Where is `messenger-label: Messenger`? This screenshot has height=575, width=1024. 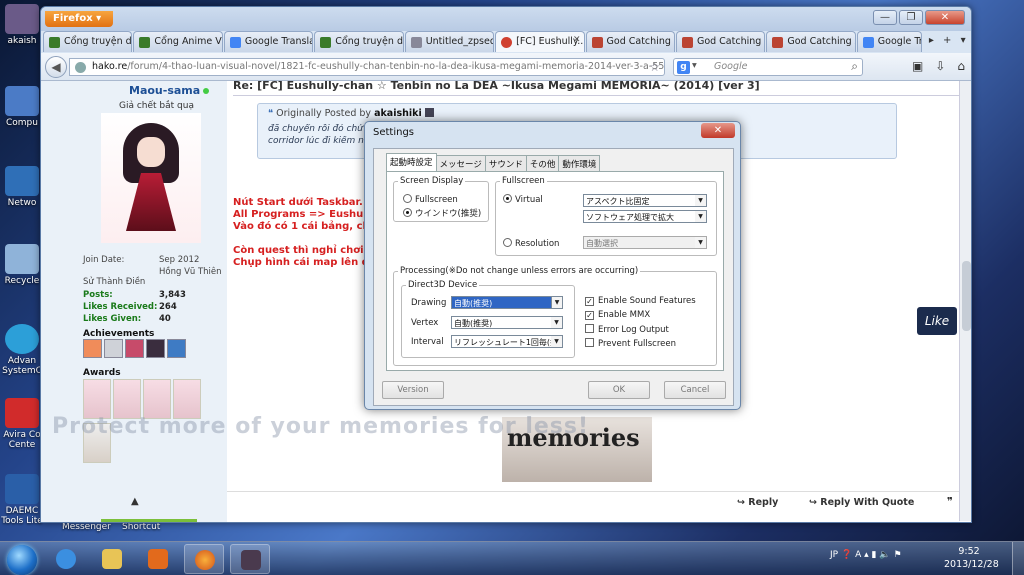 messenger-label: Messenger is located at coordinates (86, 527).